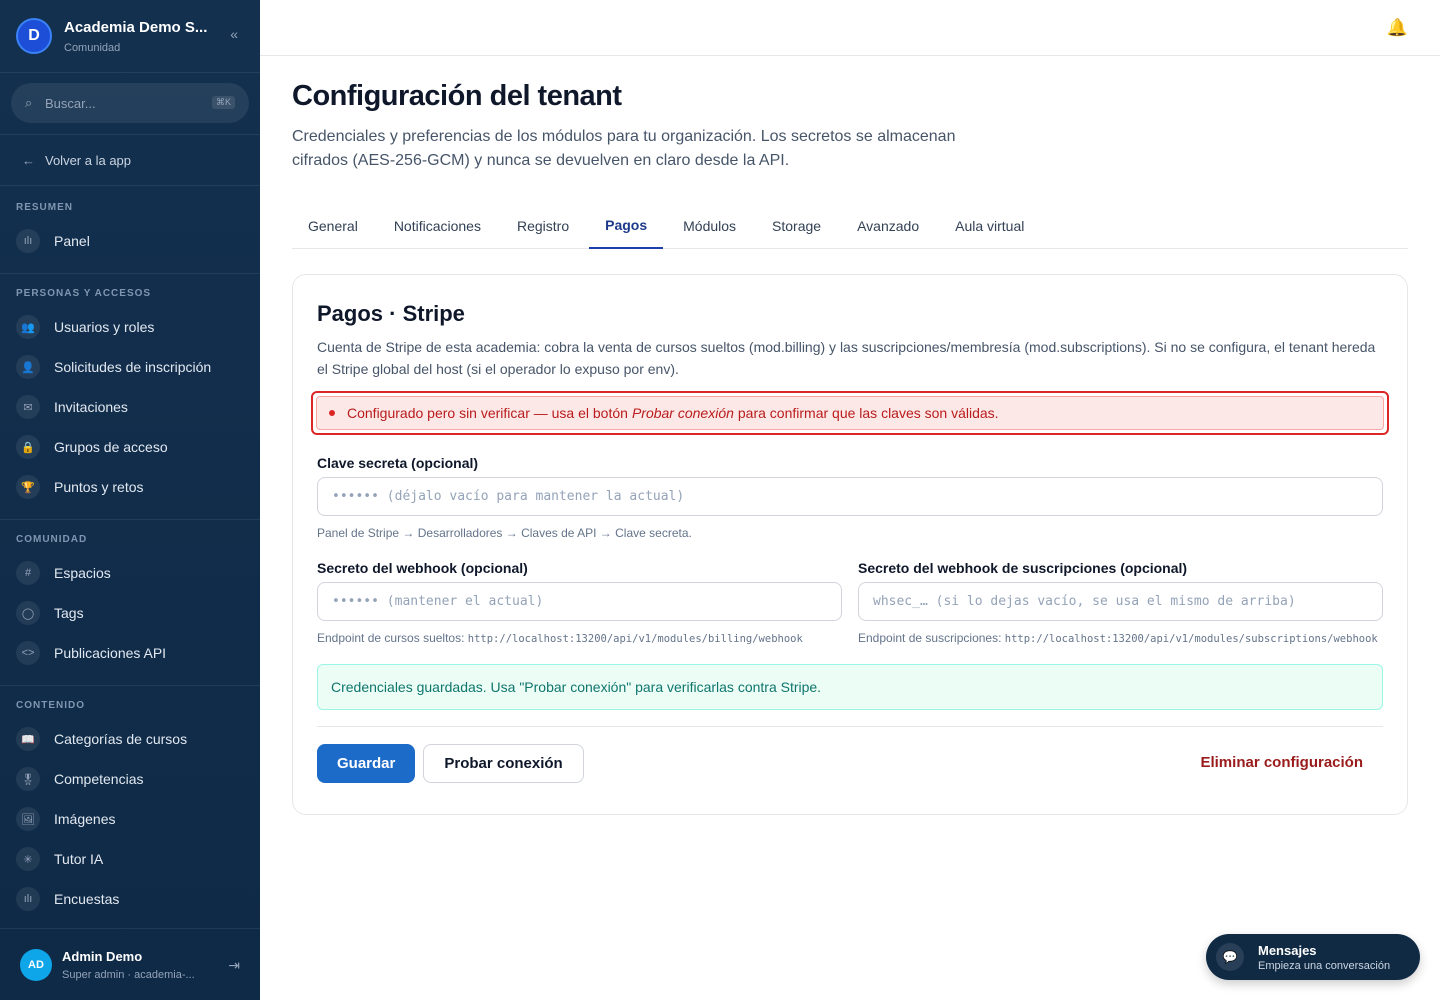 The image size is (1440, 1000). What do you see at coordinates (45, 207) in the screenshot?
I see `section-label: RESUMEN` at bounding box center [45, 207].